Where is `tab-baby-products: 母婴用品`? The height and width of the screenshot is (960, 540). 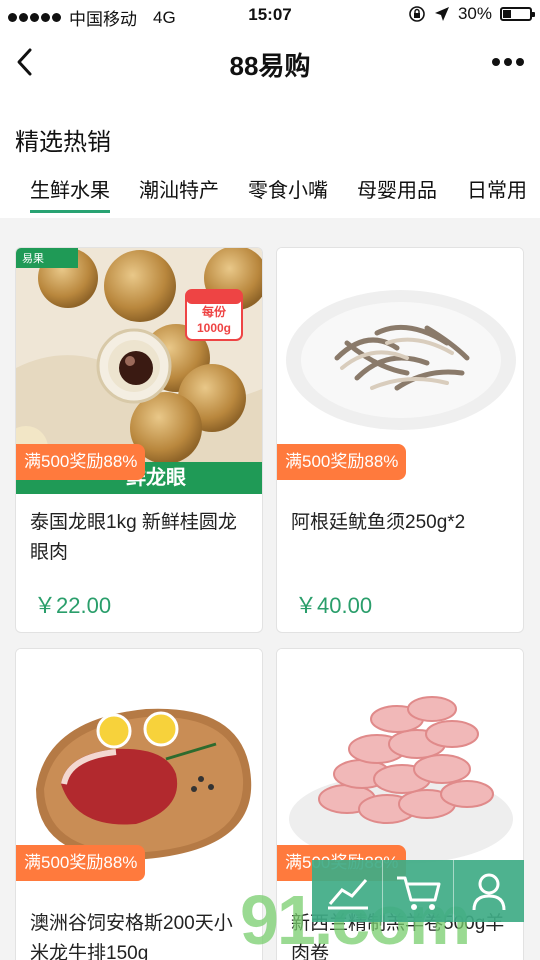
tab-baby-products: 母婴用品 is located at coordinates (397, 188).